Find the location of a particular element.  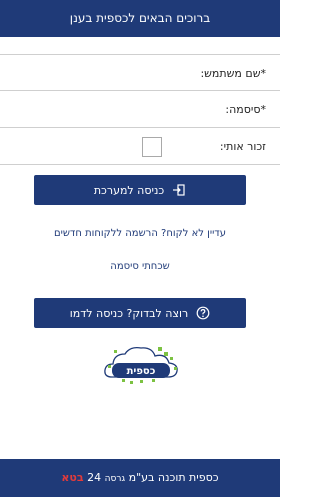

question-circle-icon is located at coordinates (203, 313).